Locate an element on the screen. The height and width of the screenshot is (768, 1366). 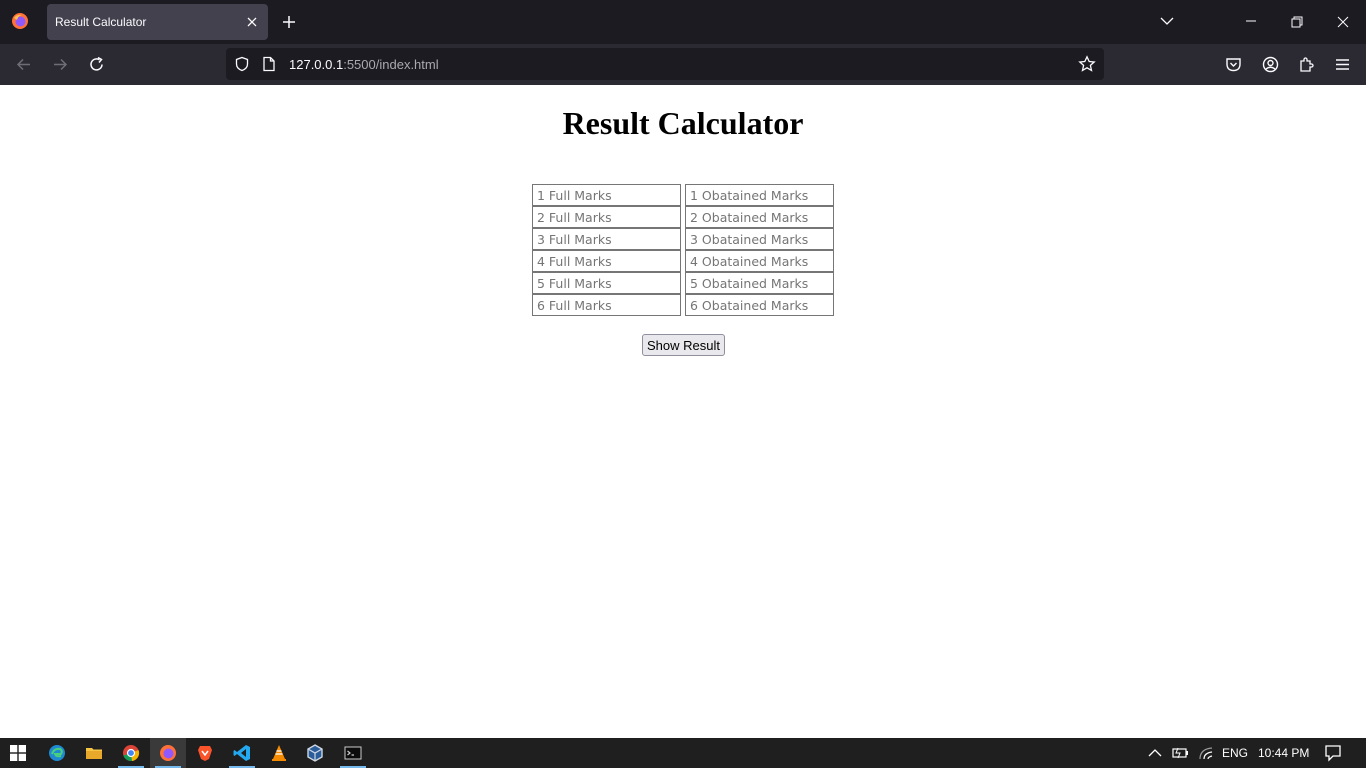
address-bar: 127.0.0.1:5500/index.html is located at coordinates (665, 64).